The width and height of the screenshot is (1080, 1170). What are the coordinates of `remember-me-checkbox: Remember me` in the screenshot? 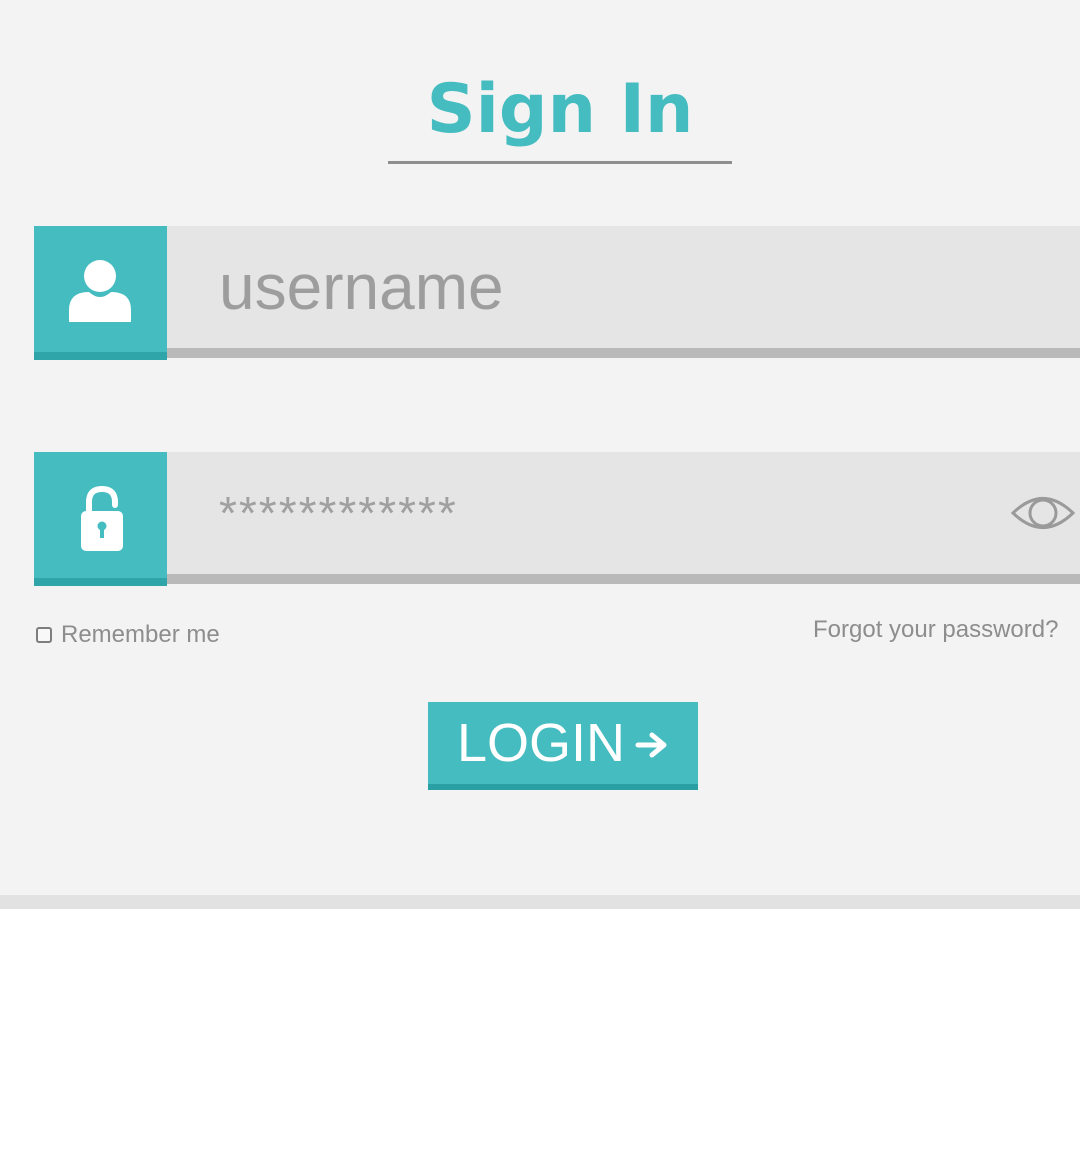 It's located at (128, 635).